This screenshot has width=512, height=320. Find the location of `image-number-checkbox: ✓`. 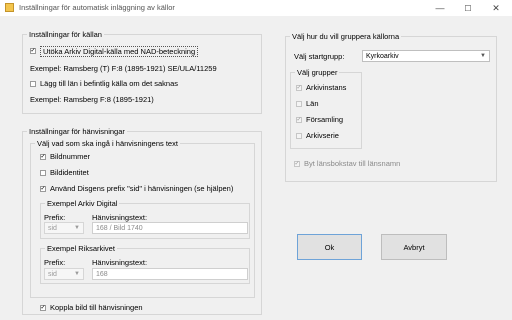

image-number-checkbox: ✓ is located at coordinates (43, 157).